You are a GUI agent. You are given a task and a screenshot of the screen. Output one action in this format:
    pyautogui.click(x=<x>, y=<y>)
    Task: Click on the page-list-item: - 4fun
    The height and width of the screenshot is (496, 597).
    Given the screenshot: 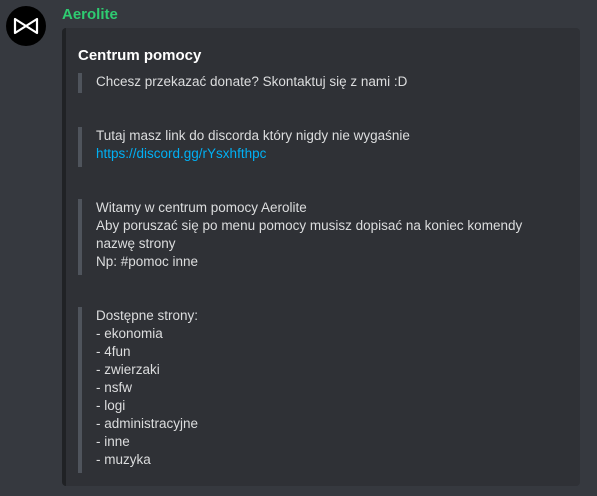 What is the action you would take?
    pyautogui.click(x=113, y=351)
    